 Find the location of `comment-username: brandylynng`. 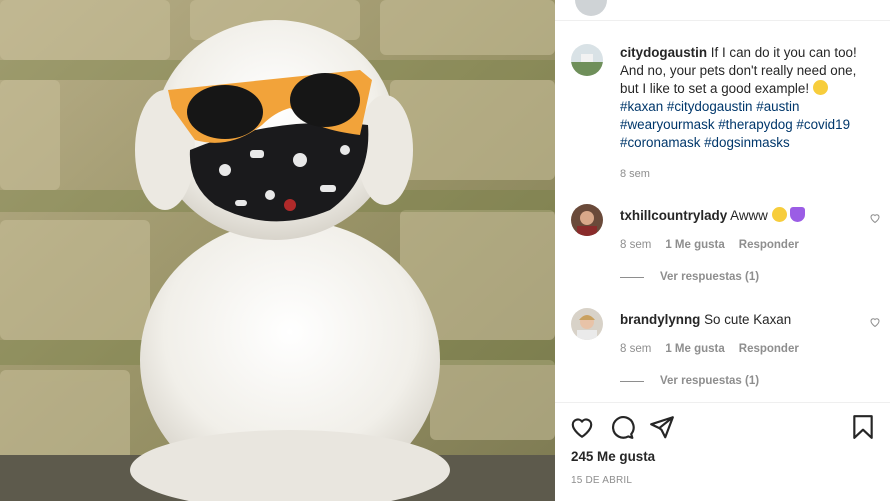

comment-username: brandylynng is located at coordinates (660, 319).